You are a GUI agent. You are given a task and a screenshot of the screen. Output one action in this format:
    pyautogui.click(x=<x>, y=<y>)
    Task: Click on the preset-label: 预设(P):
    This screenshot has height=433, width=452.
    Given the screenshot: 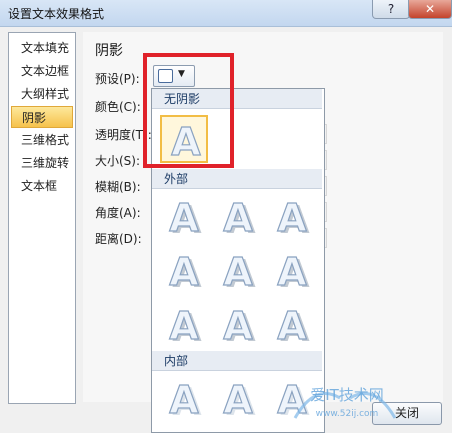 What is the action you would take?
    pyautogui.click(x=117, y=79)
    